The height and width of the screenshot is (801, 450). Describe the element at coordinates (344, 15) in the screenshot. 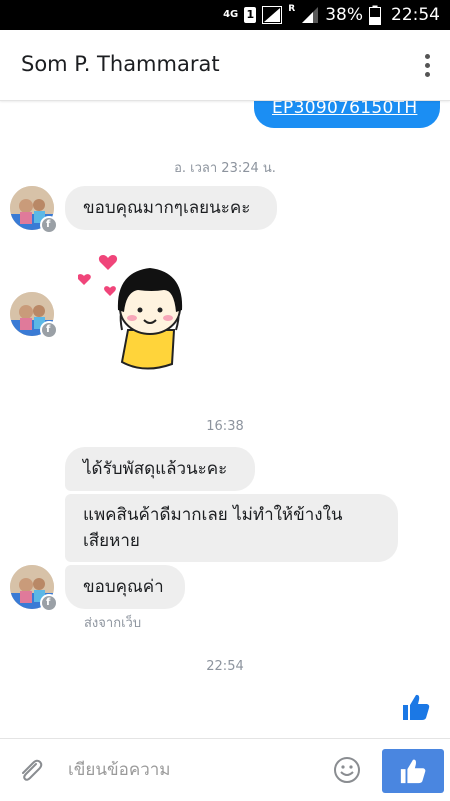

I see `battery-percent: 38%` at that location.